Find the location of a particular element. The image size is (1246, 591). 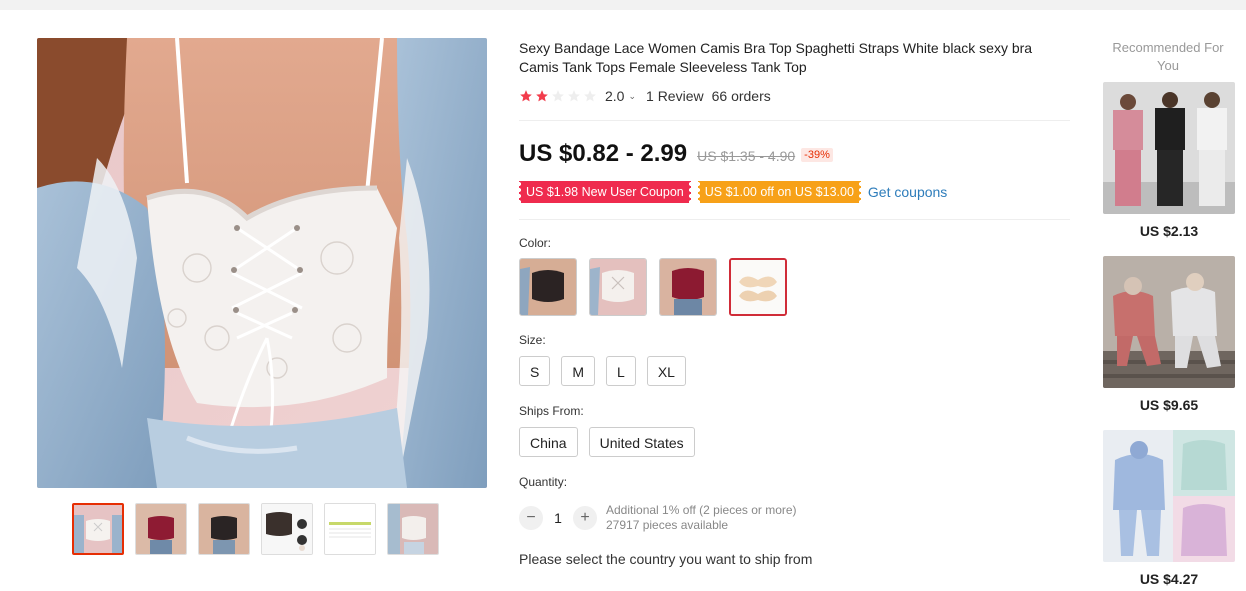

store-coupon: US $1.00 off on US $13.00 is located at coordinates (779, 192).